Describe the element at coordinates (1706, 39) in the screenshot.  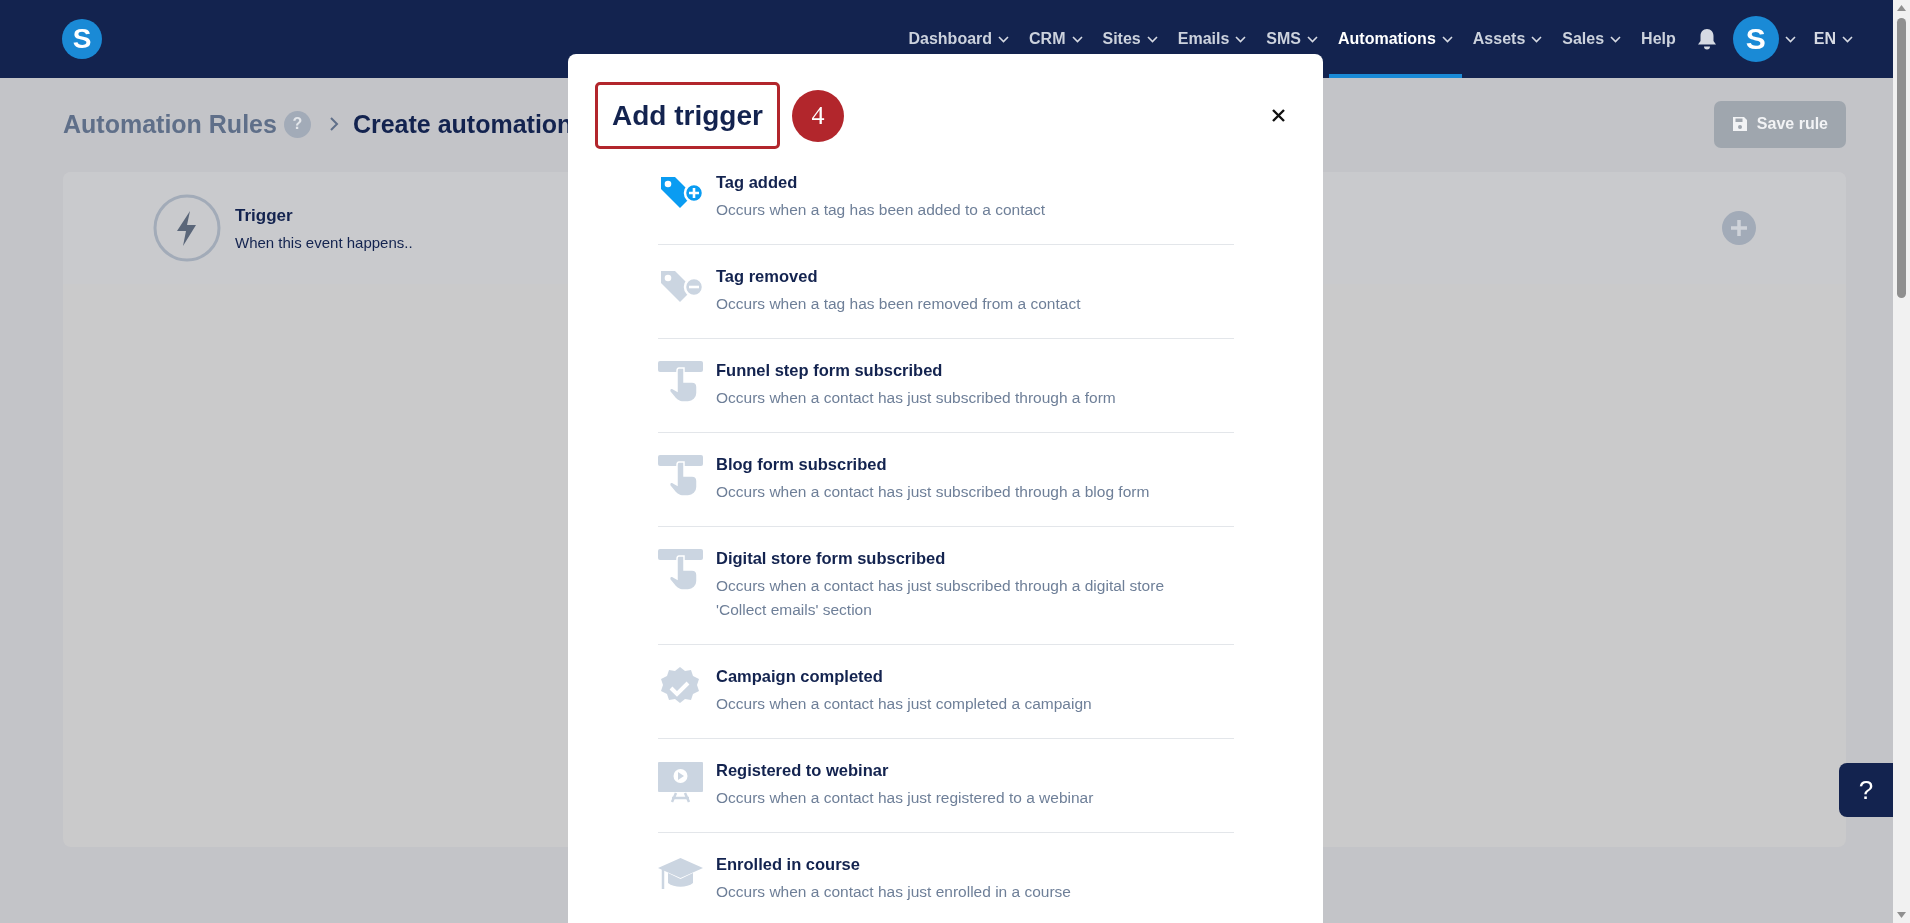
I see `bell-icon` at that location.